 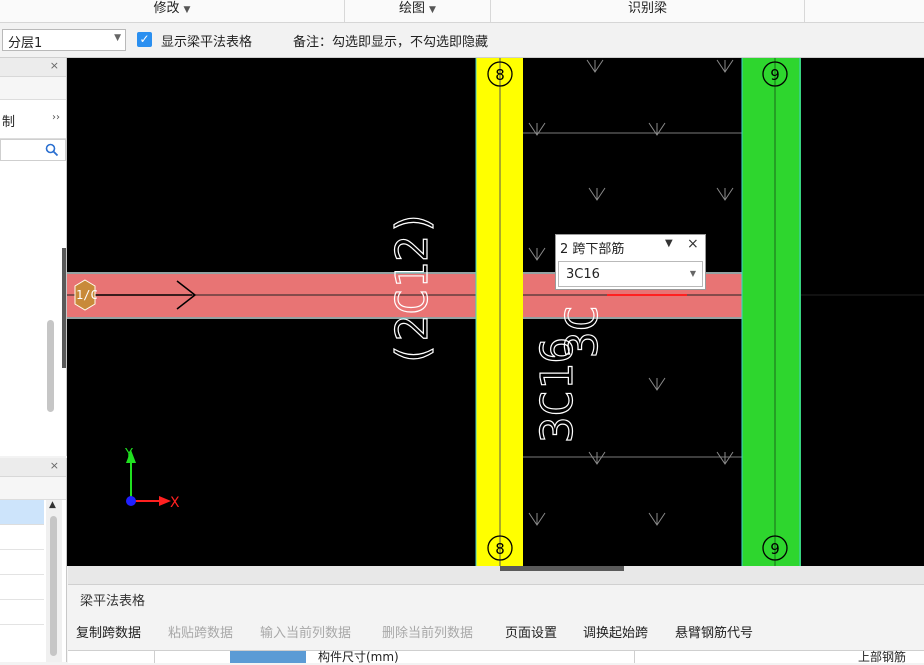 What do you see at coordinates (358, 657) in the screenshot?
I see `size-header: 构件尺寸(mm)` at bounding box center [358, 657].